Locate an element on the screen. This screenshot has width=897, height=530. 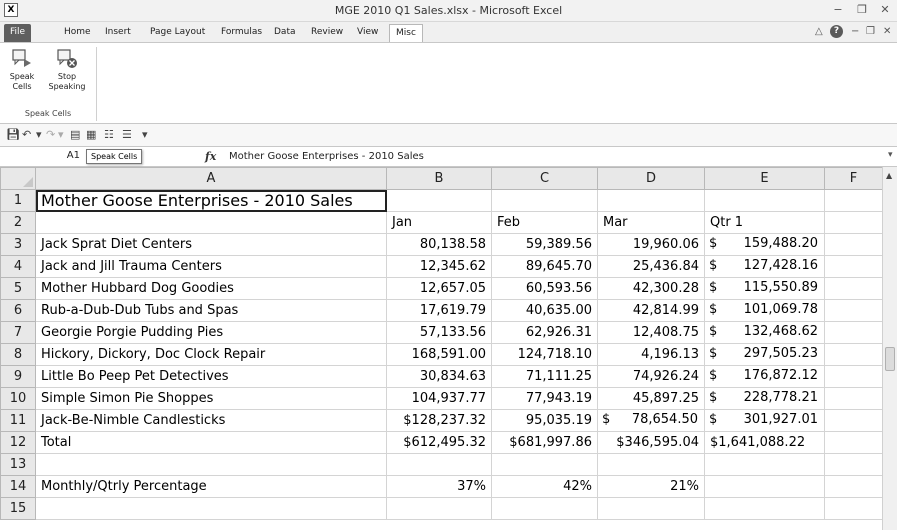
qat-stop-speaking-icon: ▦ is located at coordinates (91, 134).